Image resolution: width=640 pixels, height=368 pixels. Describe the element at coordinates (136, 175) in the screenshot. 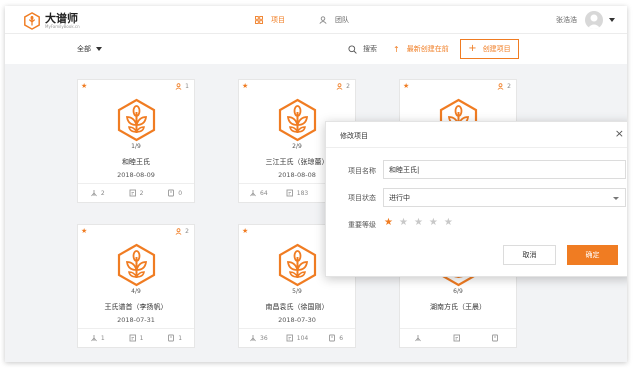

I see `card-date: 2018-08-09` at that location.